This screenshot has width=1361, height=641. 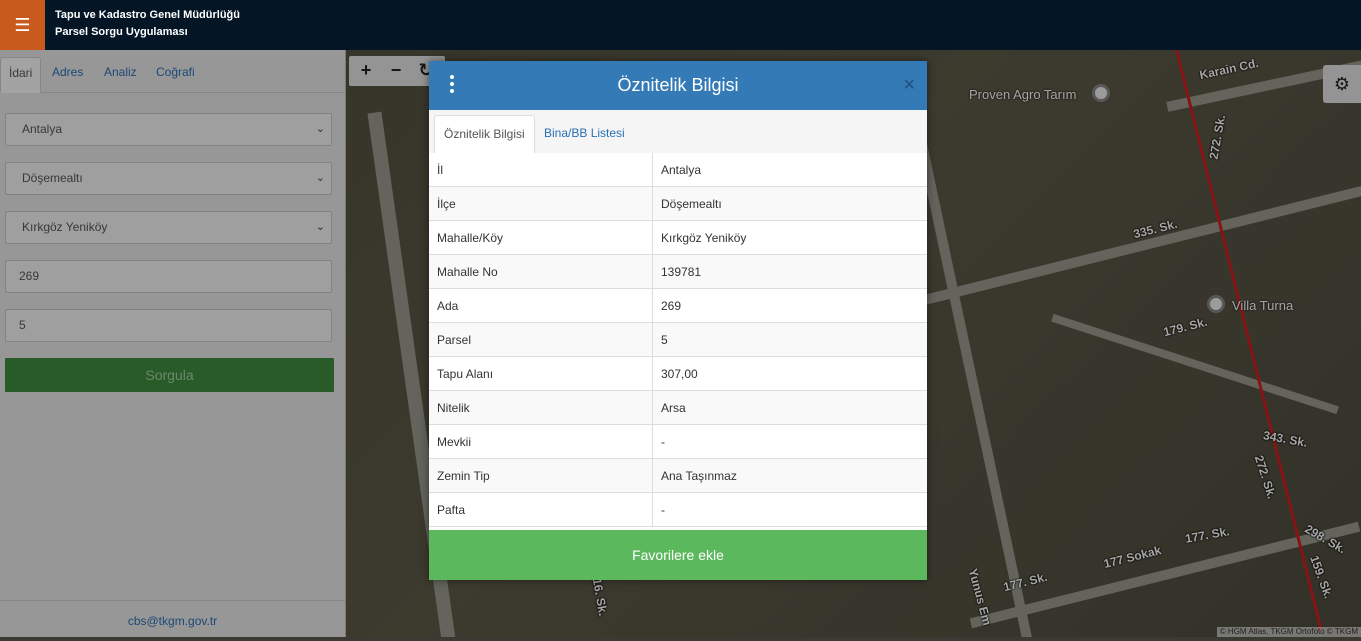 What do you see at coordinates (789, 339) in the screenshot?
I see `attribute-value: 5` at bounding box center [789, 339].